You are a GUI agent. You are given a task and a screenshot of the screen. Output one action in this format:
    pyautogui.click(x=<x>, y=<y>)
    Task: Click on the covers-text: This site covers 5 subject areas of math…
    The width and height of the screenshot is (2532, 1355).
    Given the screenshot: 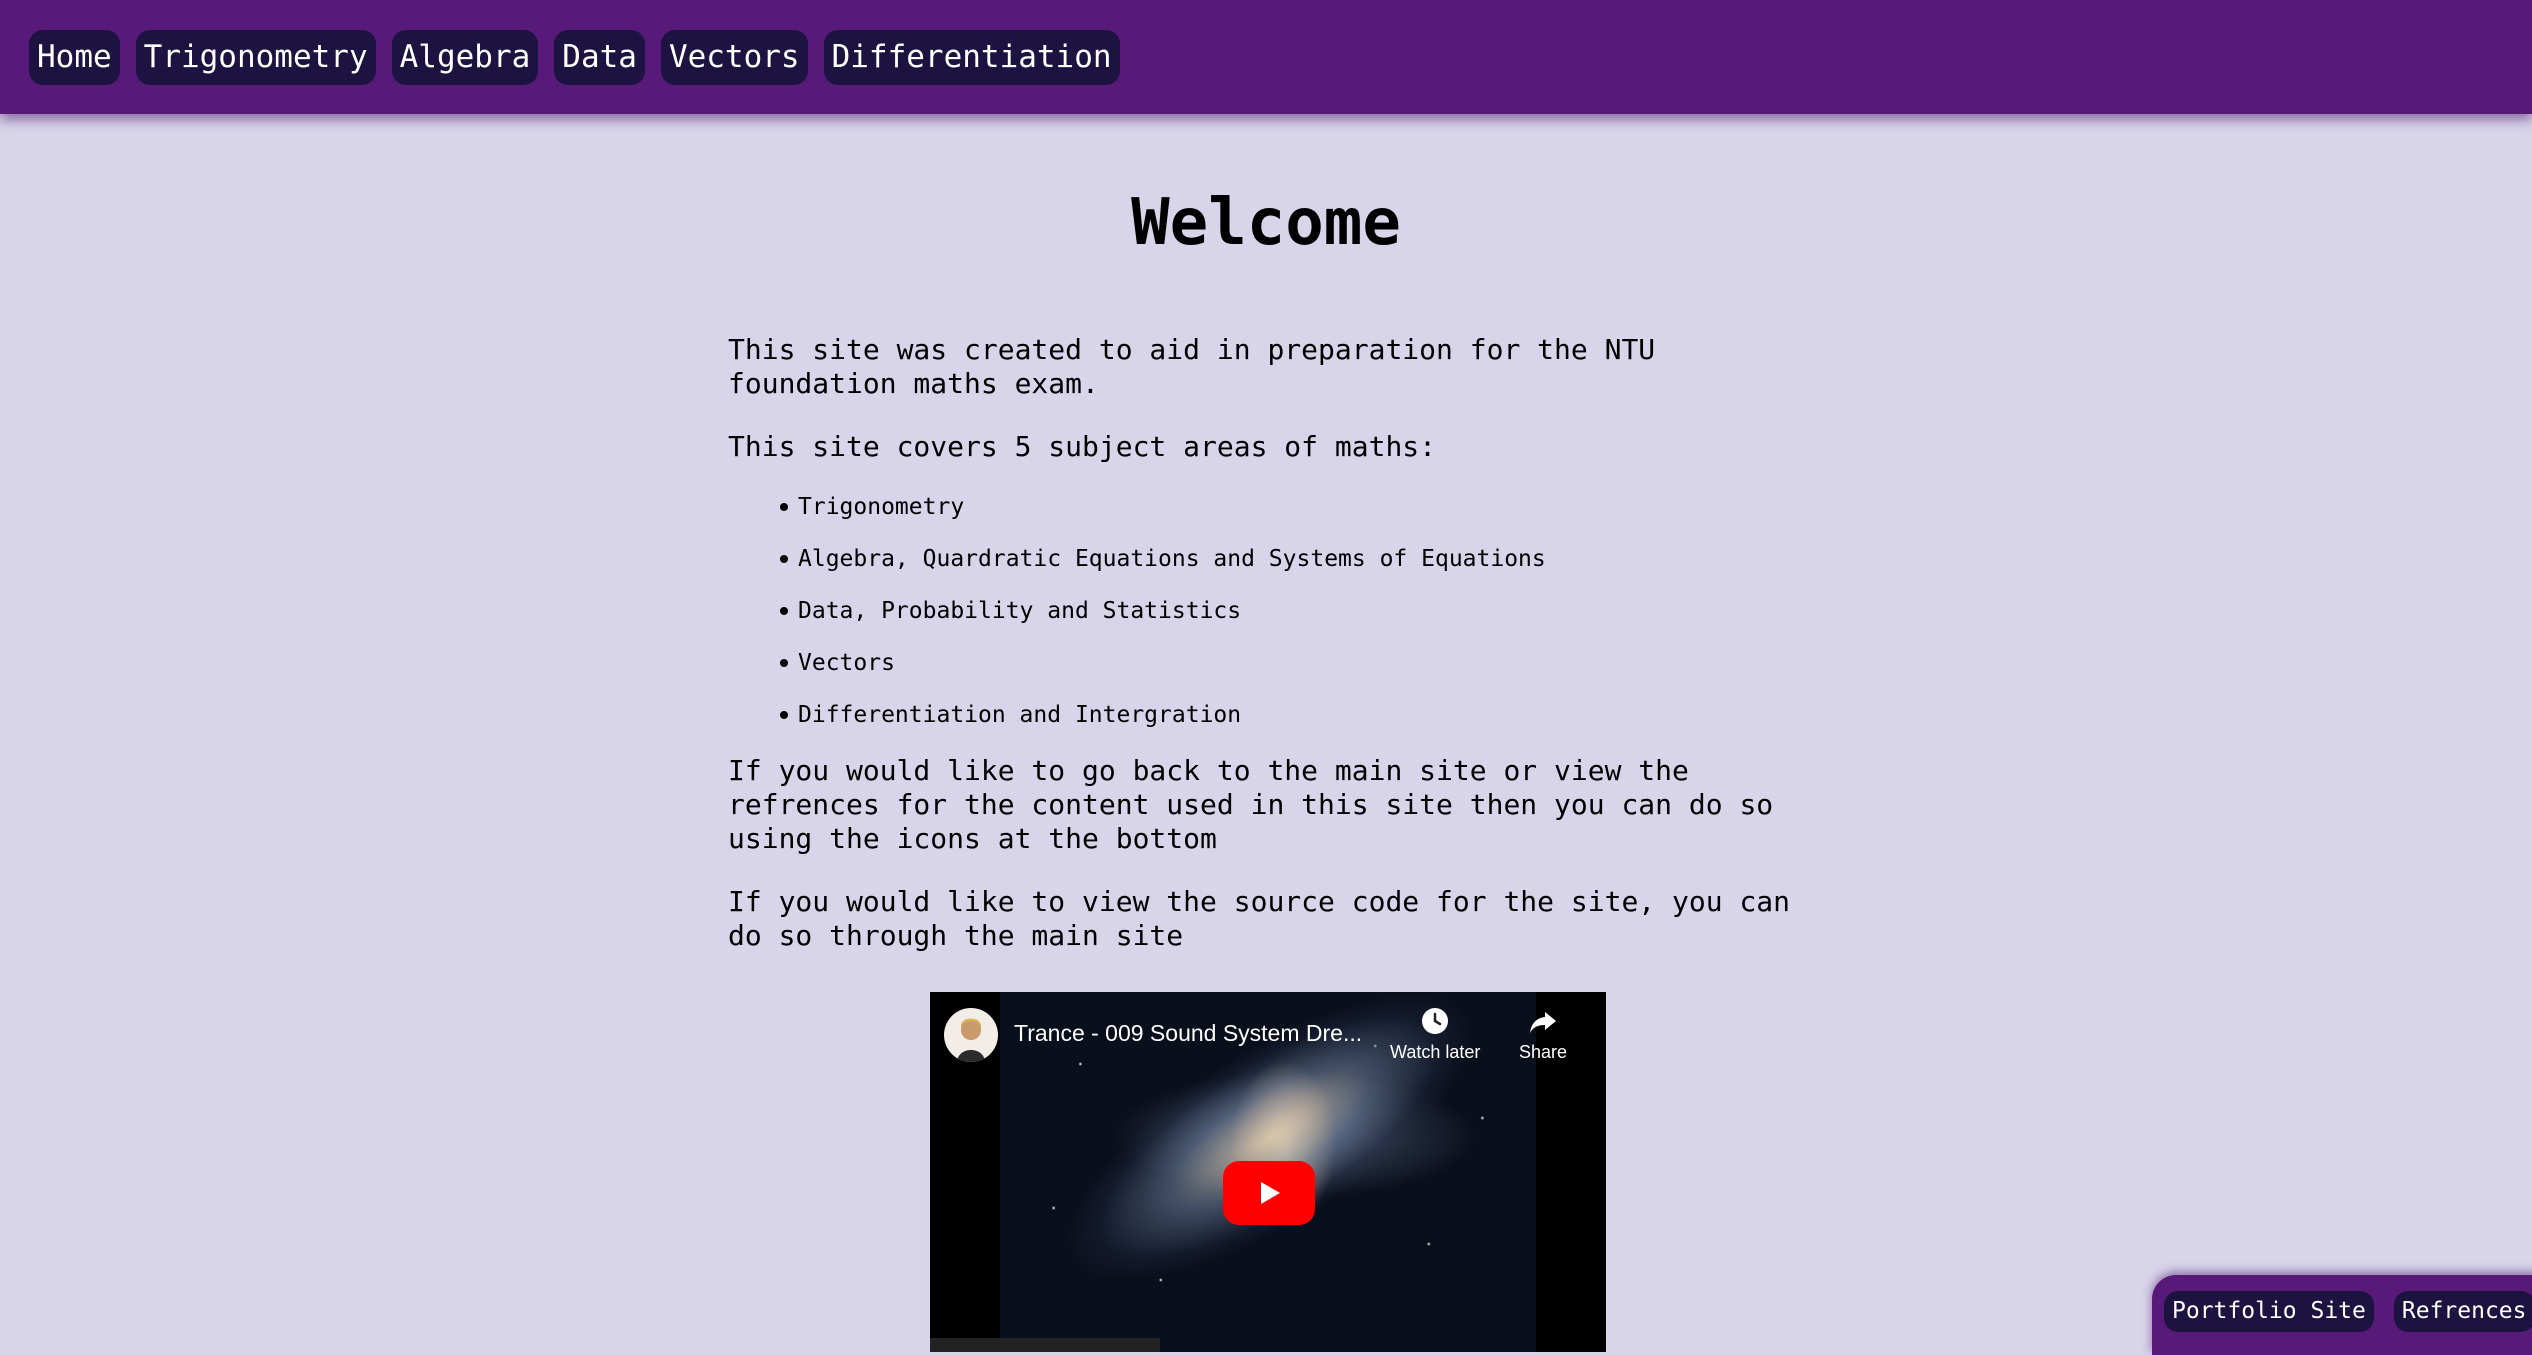 What is the action you would take?
    pyautogui.click(x=1082, y=446)
    